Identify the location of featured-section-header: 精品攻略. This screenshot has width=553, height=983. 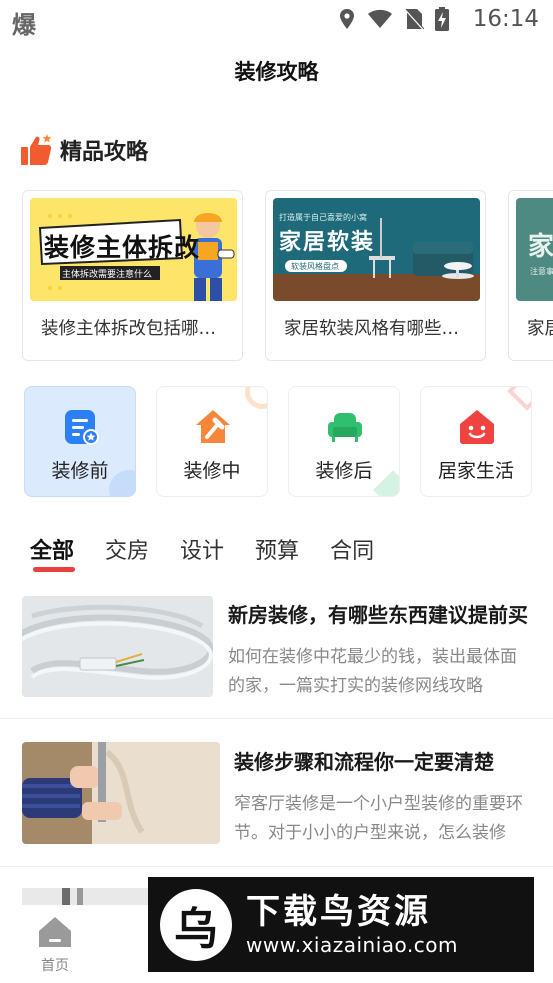
(84, 150).